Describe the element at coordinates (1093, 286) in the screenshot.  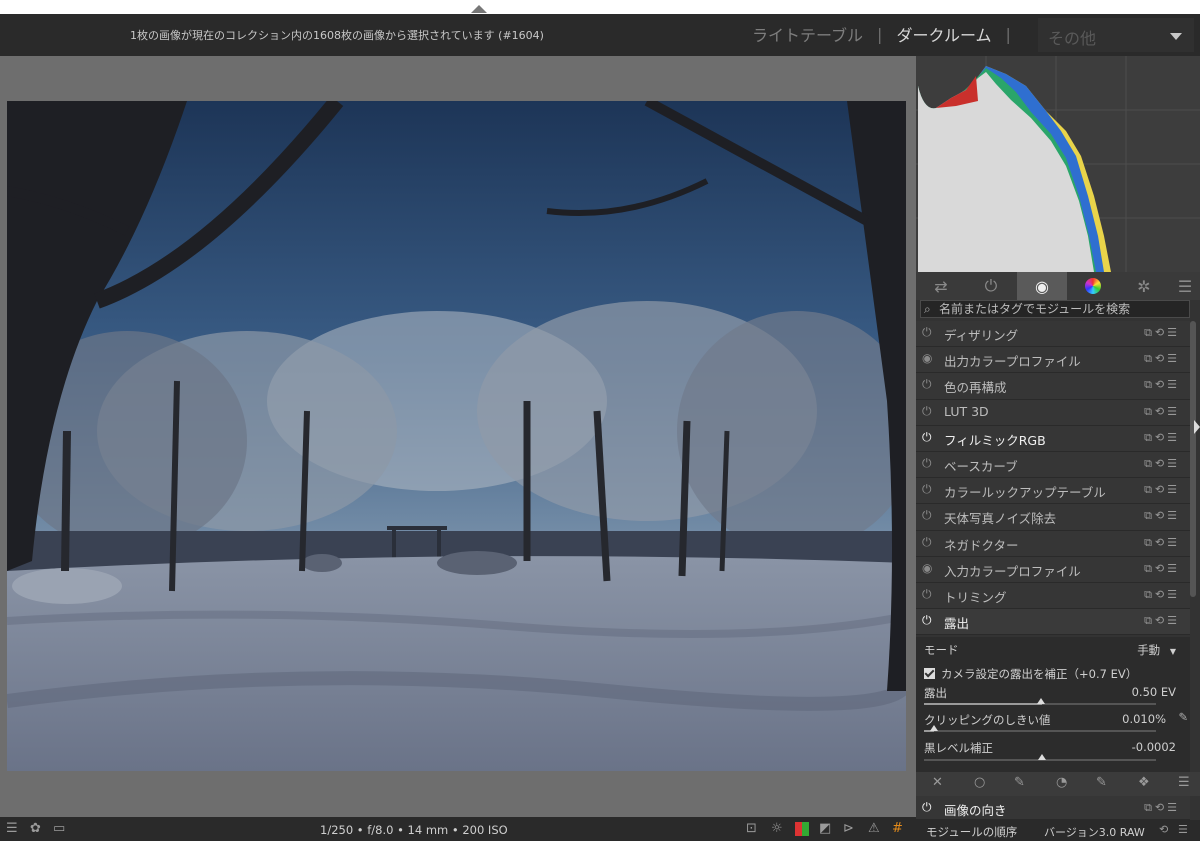
I see `tab-color` at that location.